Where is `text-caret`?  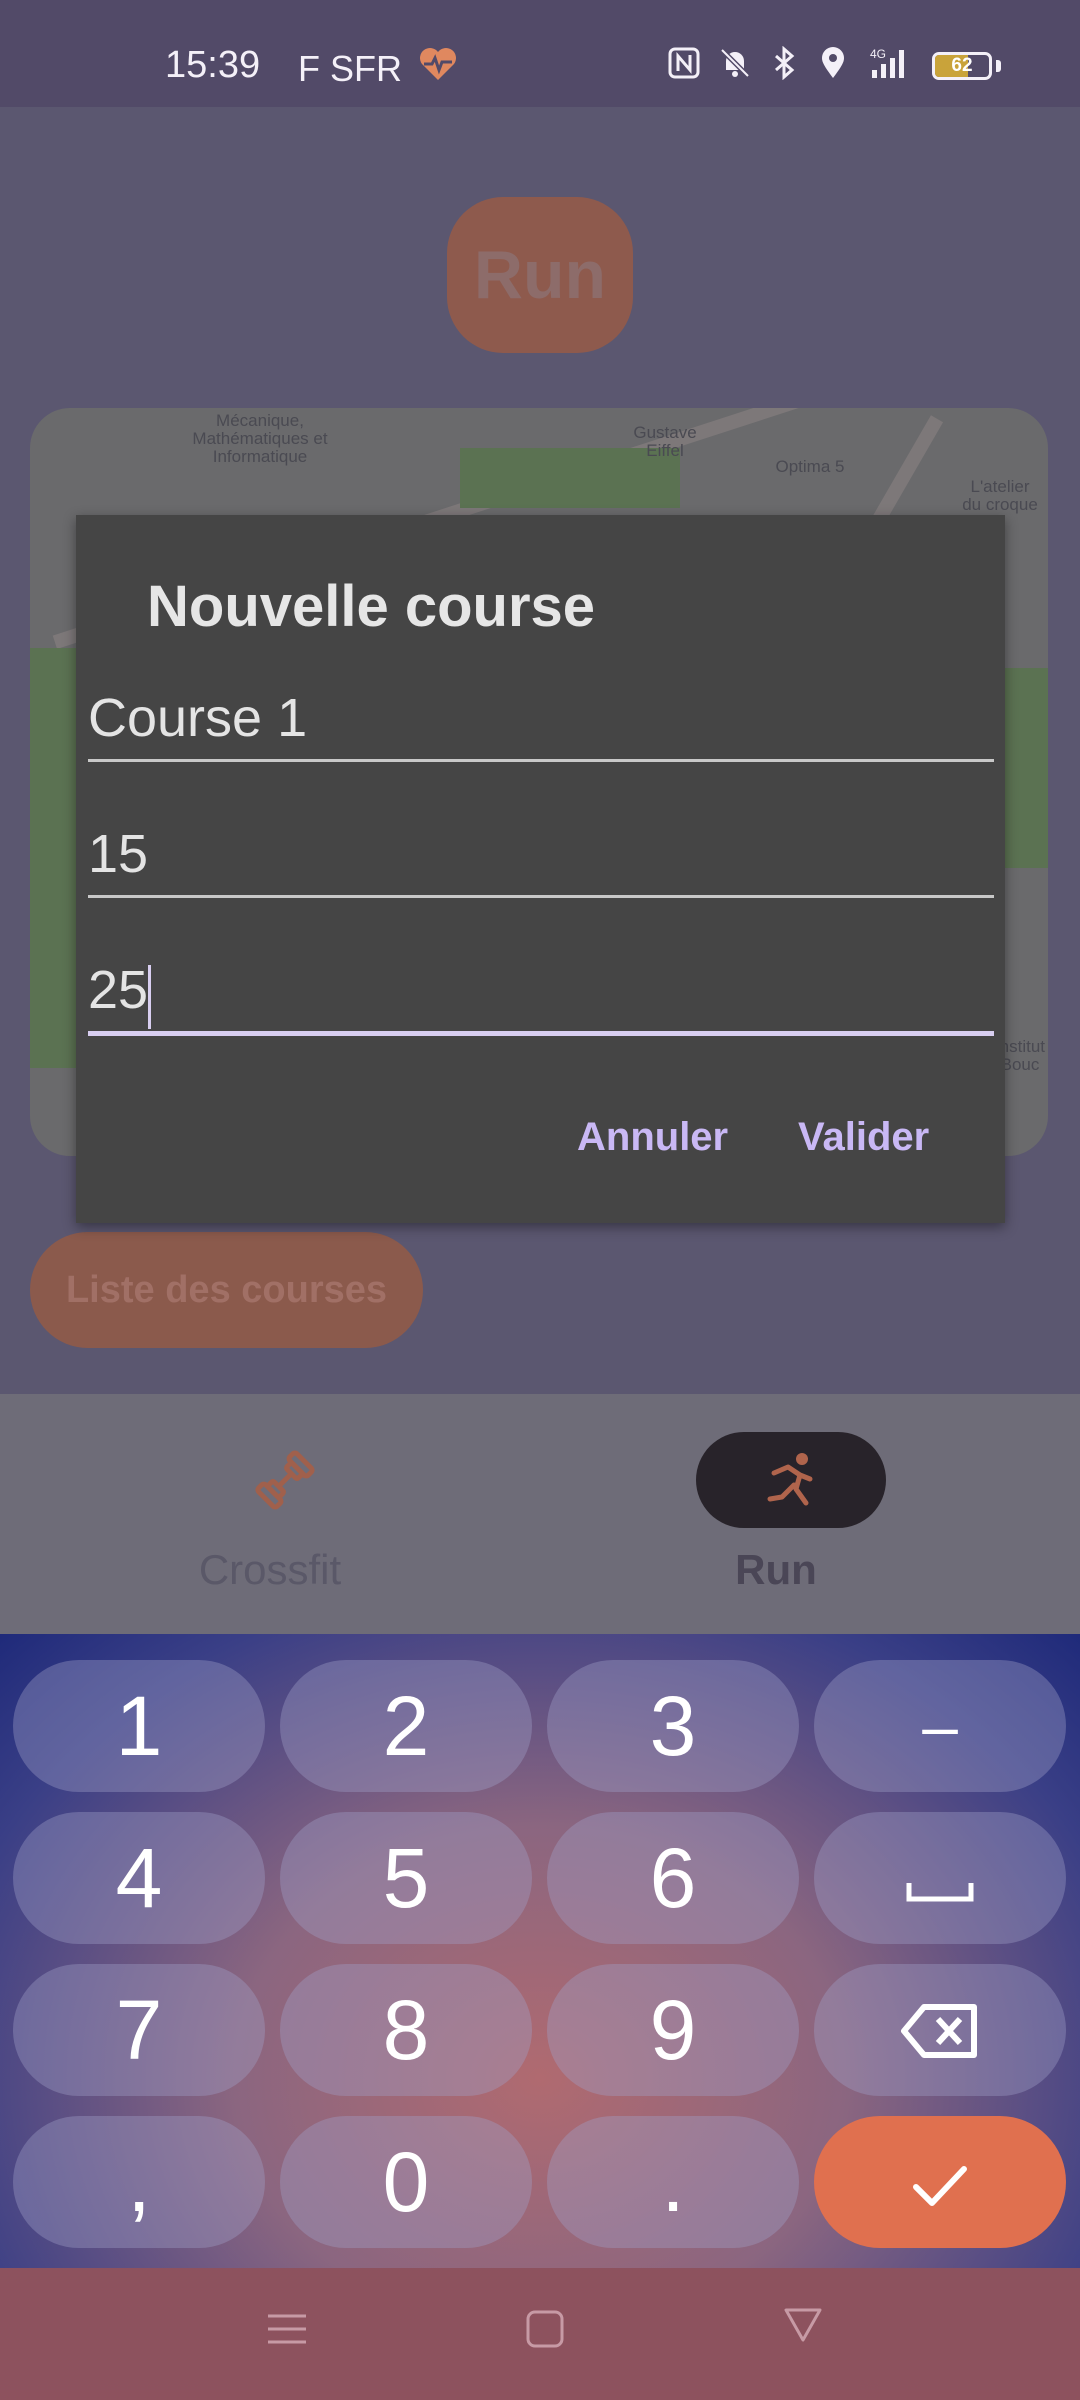
text-caret is located at coordinates (149, 997).